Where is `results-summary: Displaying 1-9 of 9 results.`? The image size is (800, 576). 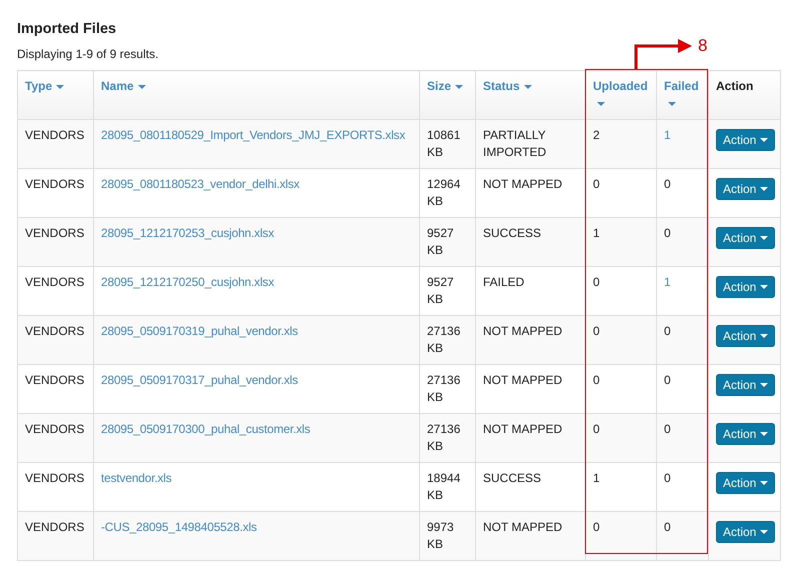 results-summary: Displaying 1-9 of 9 results. is located at coordinates (87, 54).